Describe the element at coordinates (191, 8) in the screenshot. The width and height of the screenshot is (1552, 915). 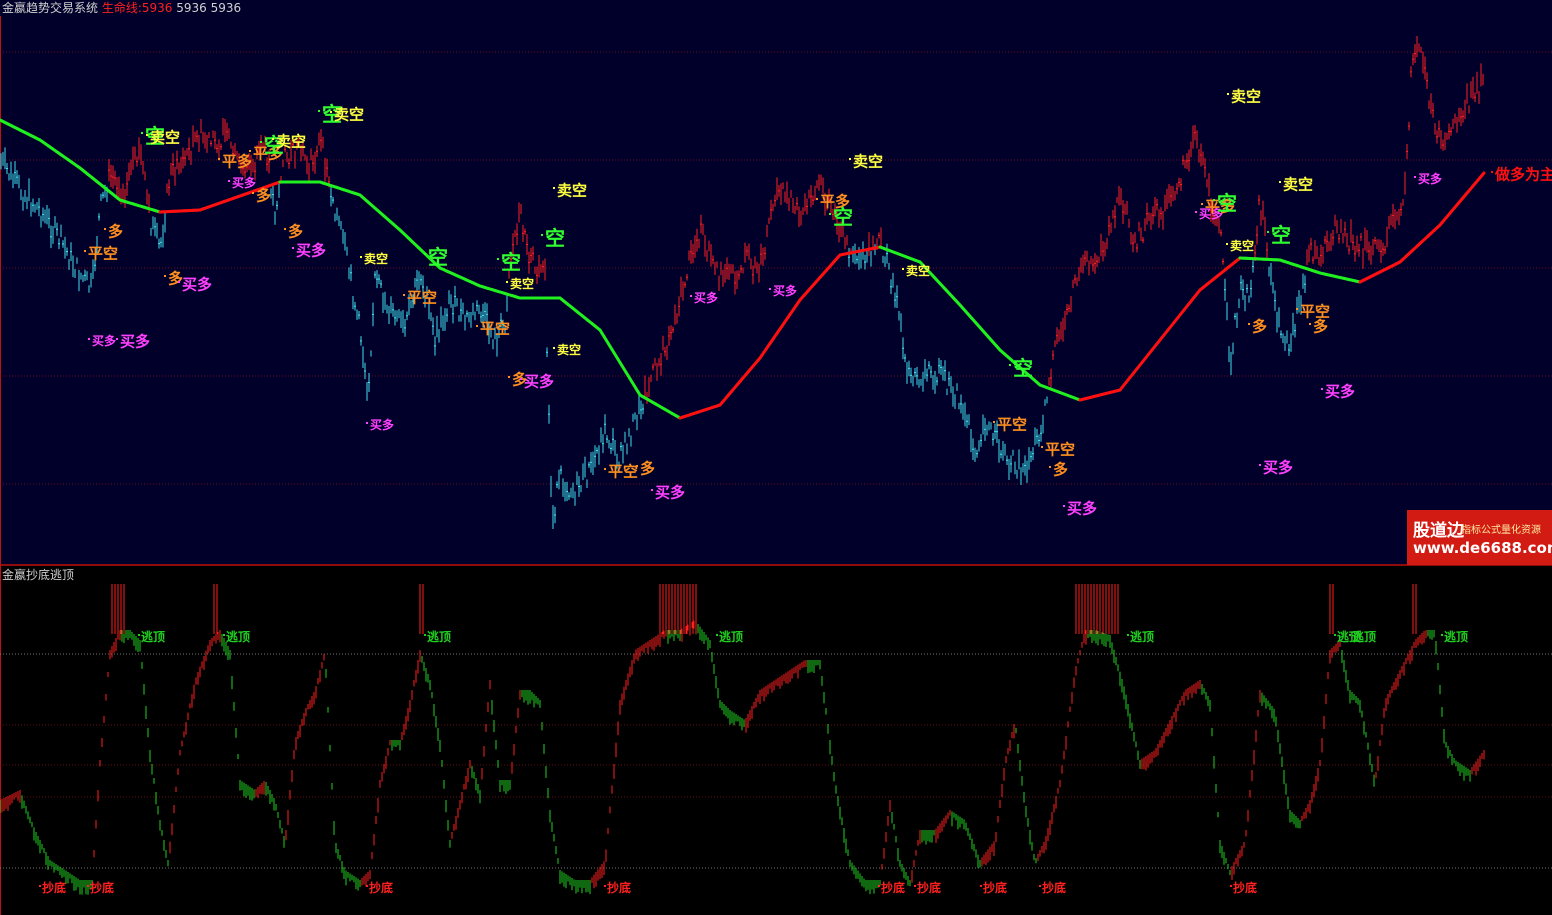
I see `value-2: 5936` at that location.